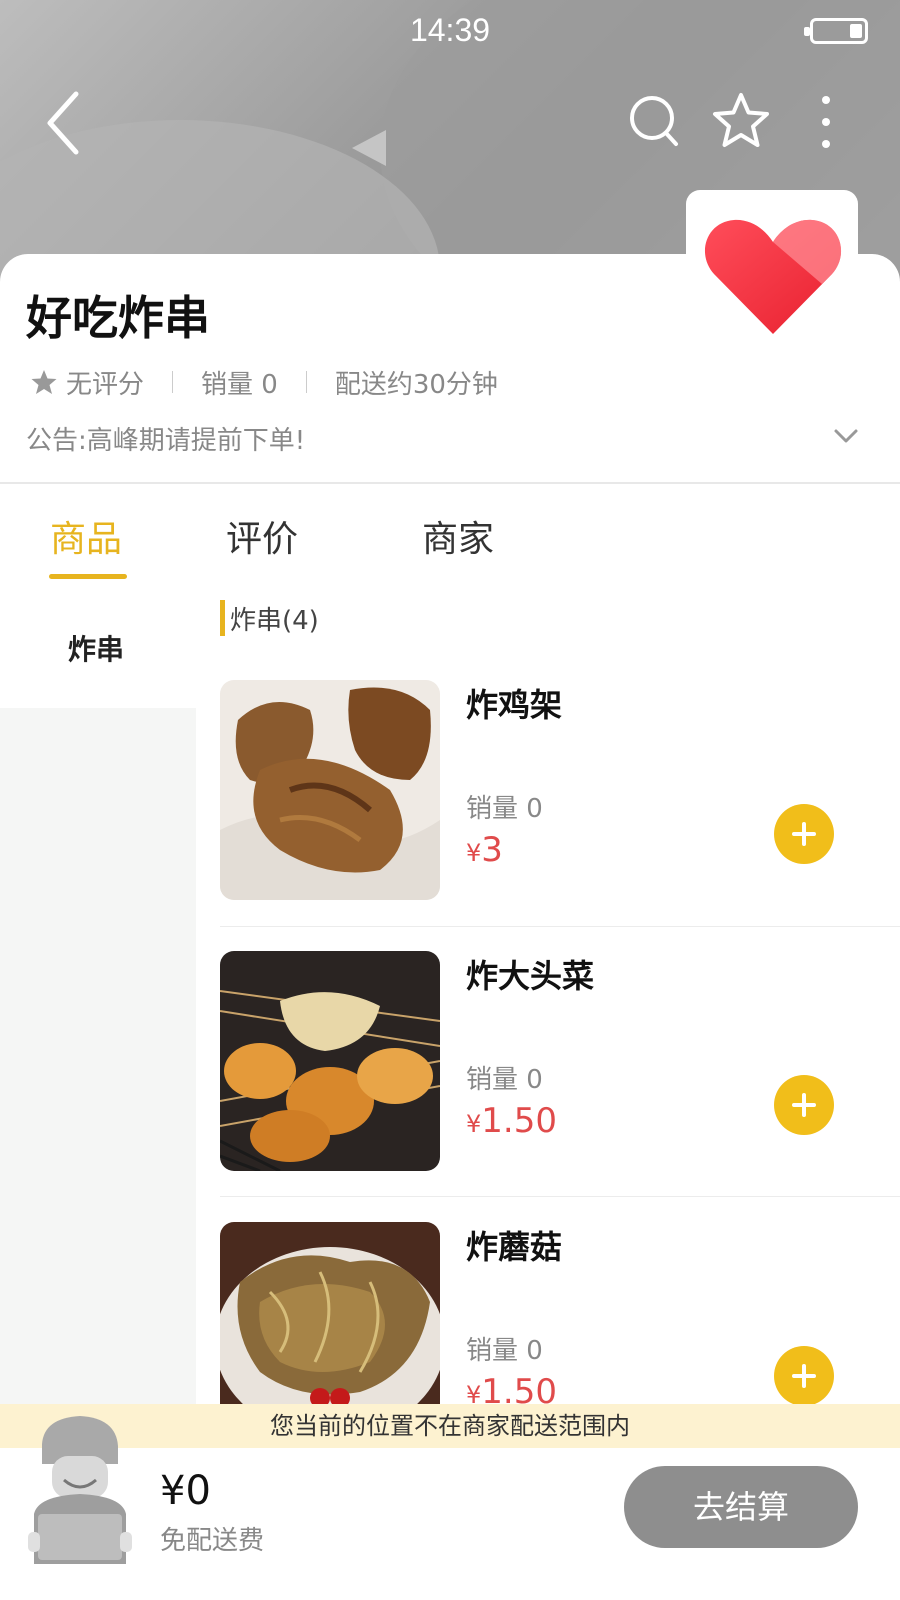 The width and height of the screenshot is (900, 1600). Describe the element at coordinates (492, 850) in the screenshot. I see `price-value: 3` at that location.